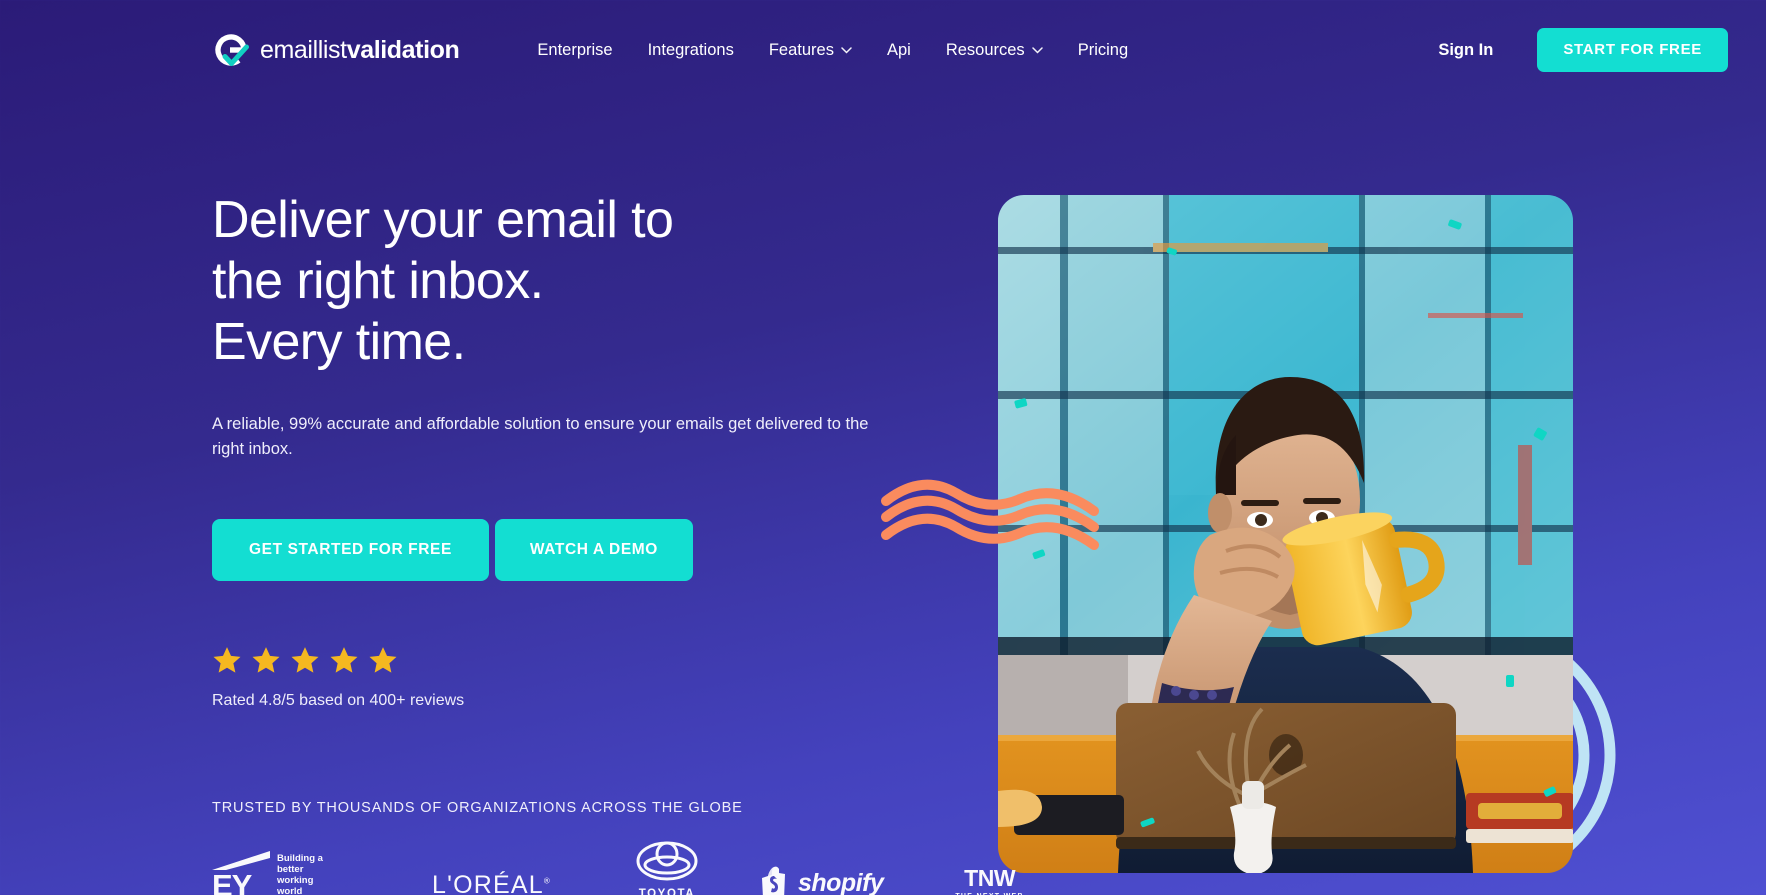 The width and height of the screenshot is (1766, 895). I want to click on brand-logo-tnw: TNW THE NEXT WEB, so click(989, 881).